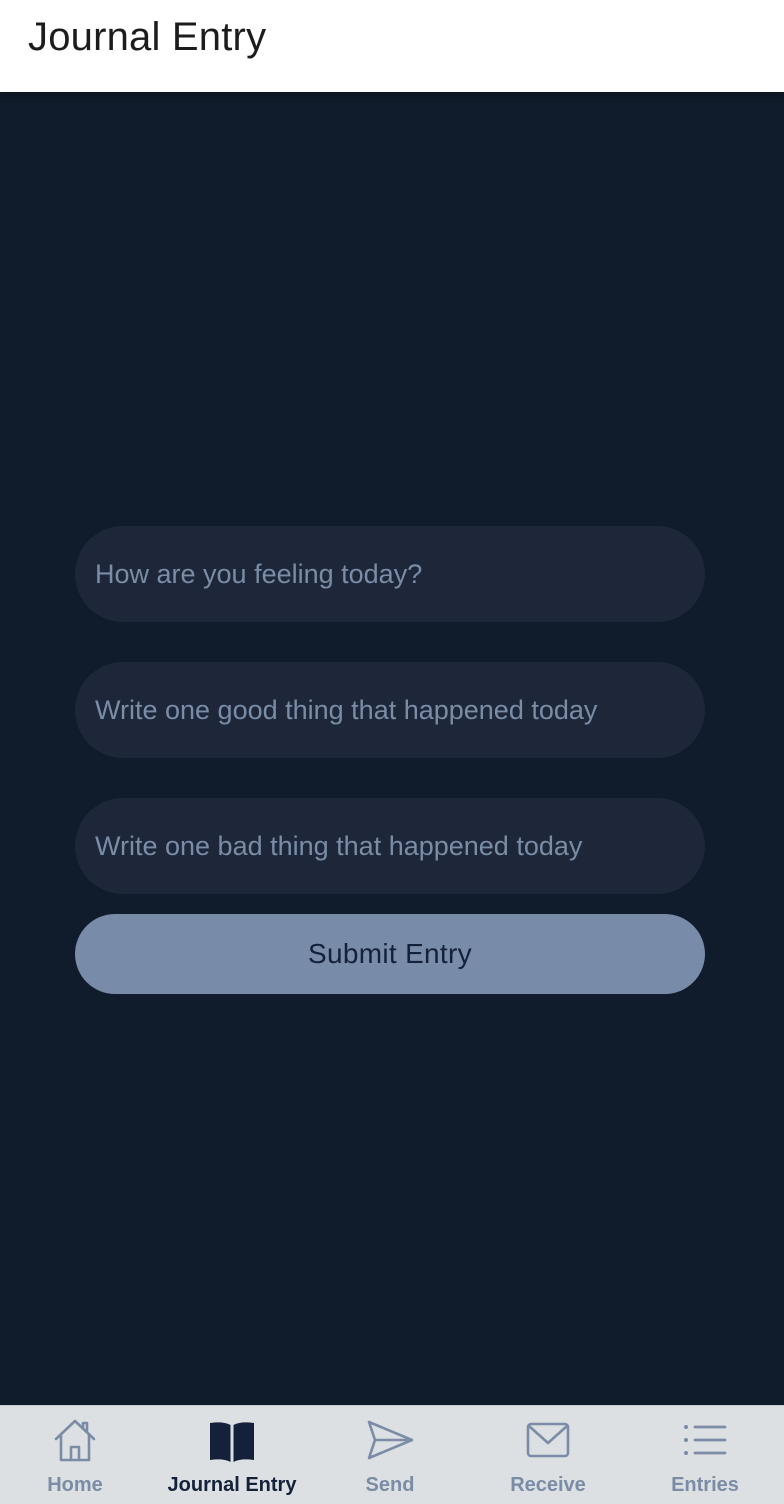 The height and width of the screenshot is (1504, 784). What do you see at coordinates (705, 1485) in the screenshot?
I see `tab-entries-label: Entries` at bounding box center [705, 1485].